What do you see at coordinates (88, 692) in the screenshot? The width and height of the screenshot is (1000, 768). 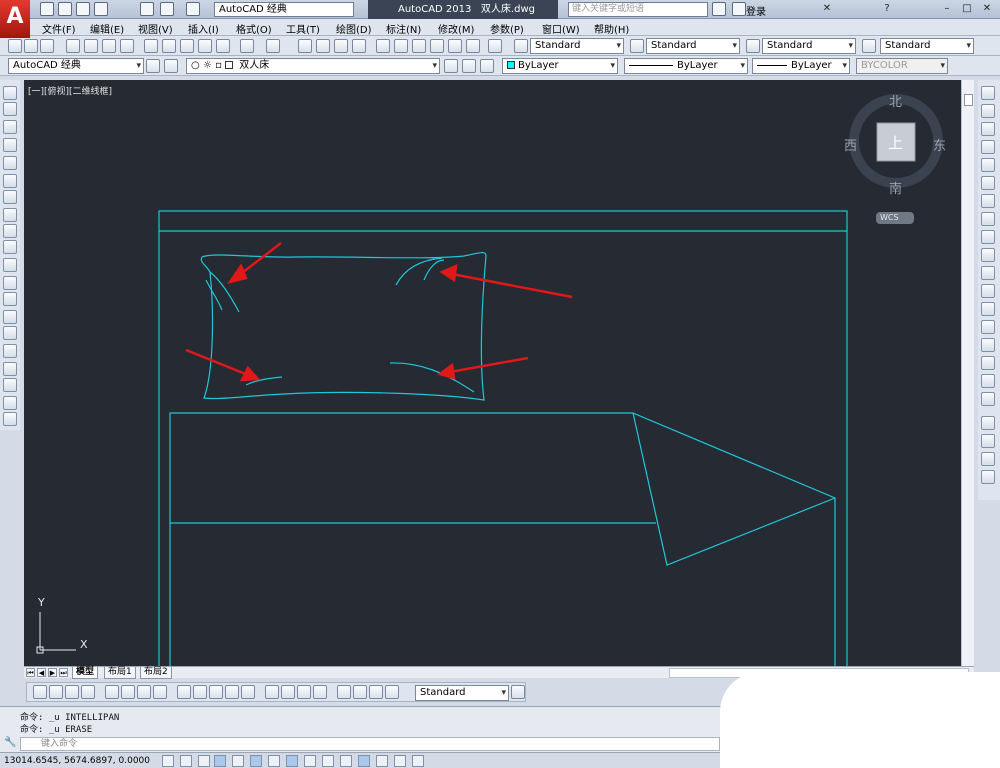 I see `ordinate-dim-icon` at bounding box center [88, 692].